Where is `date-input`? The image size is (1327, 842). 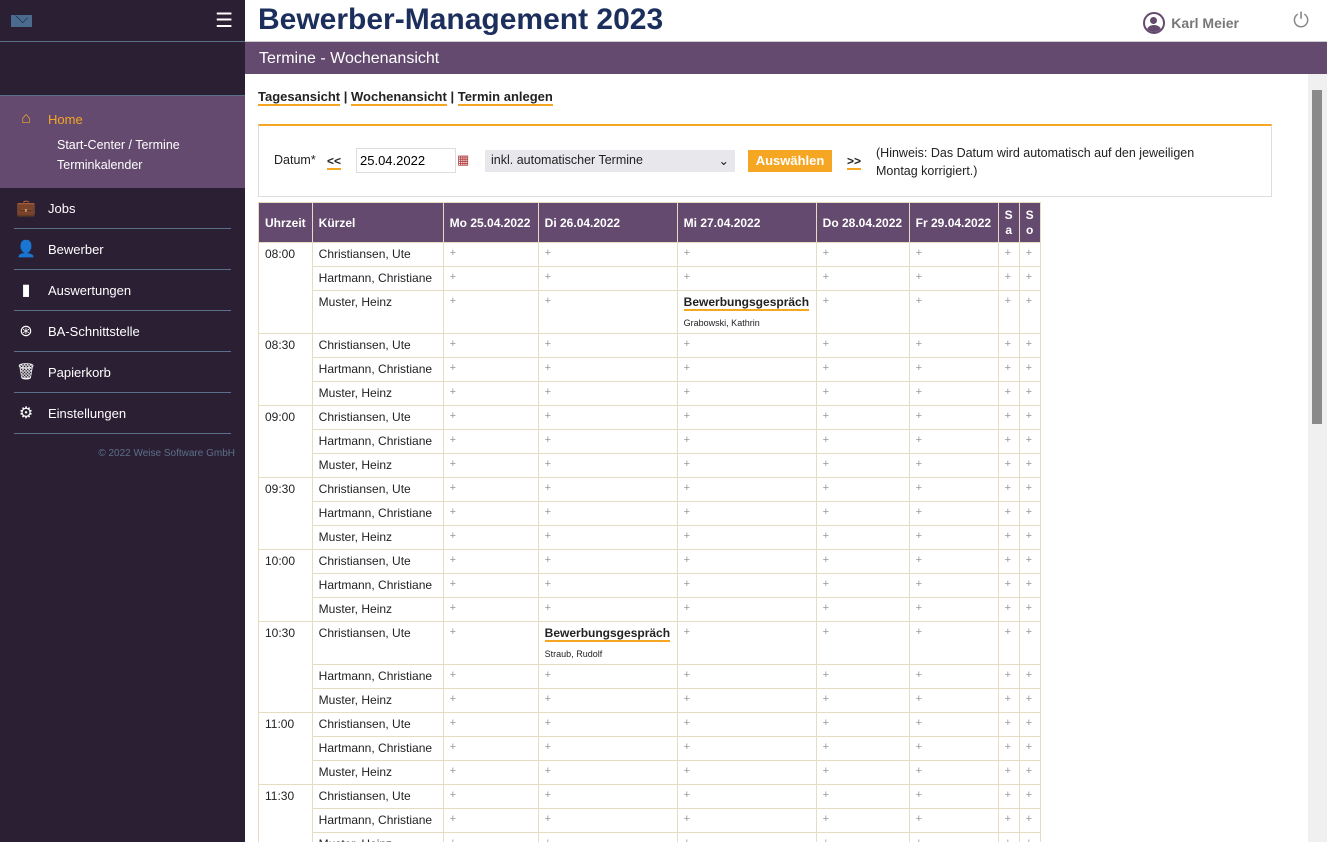 date-input is located at coordinates (406, 160).